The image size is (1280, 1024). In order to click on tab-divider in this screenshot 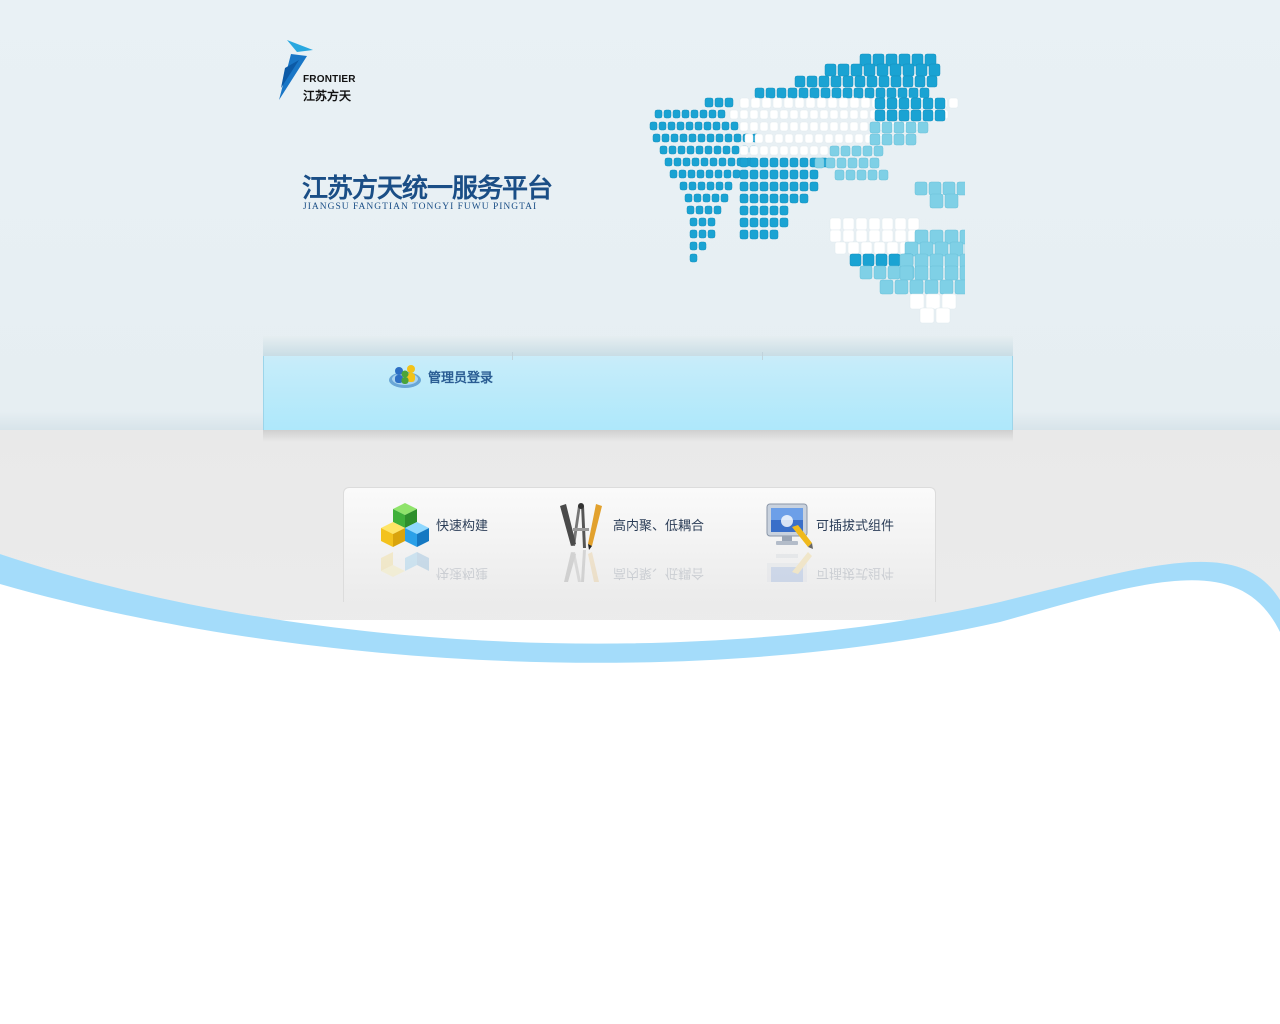, I will do `click(762, 356)`.